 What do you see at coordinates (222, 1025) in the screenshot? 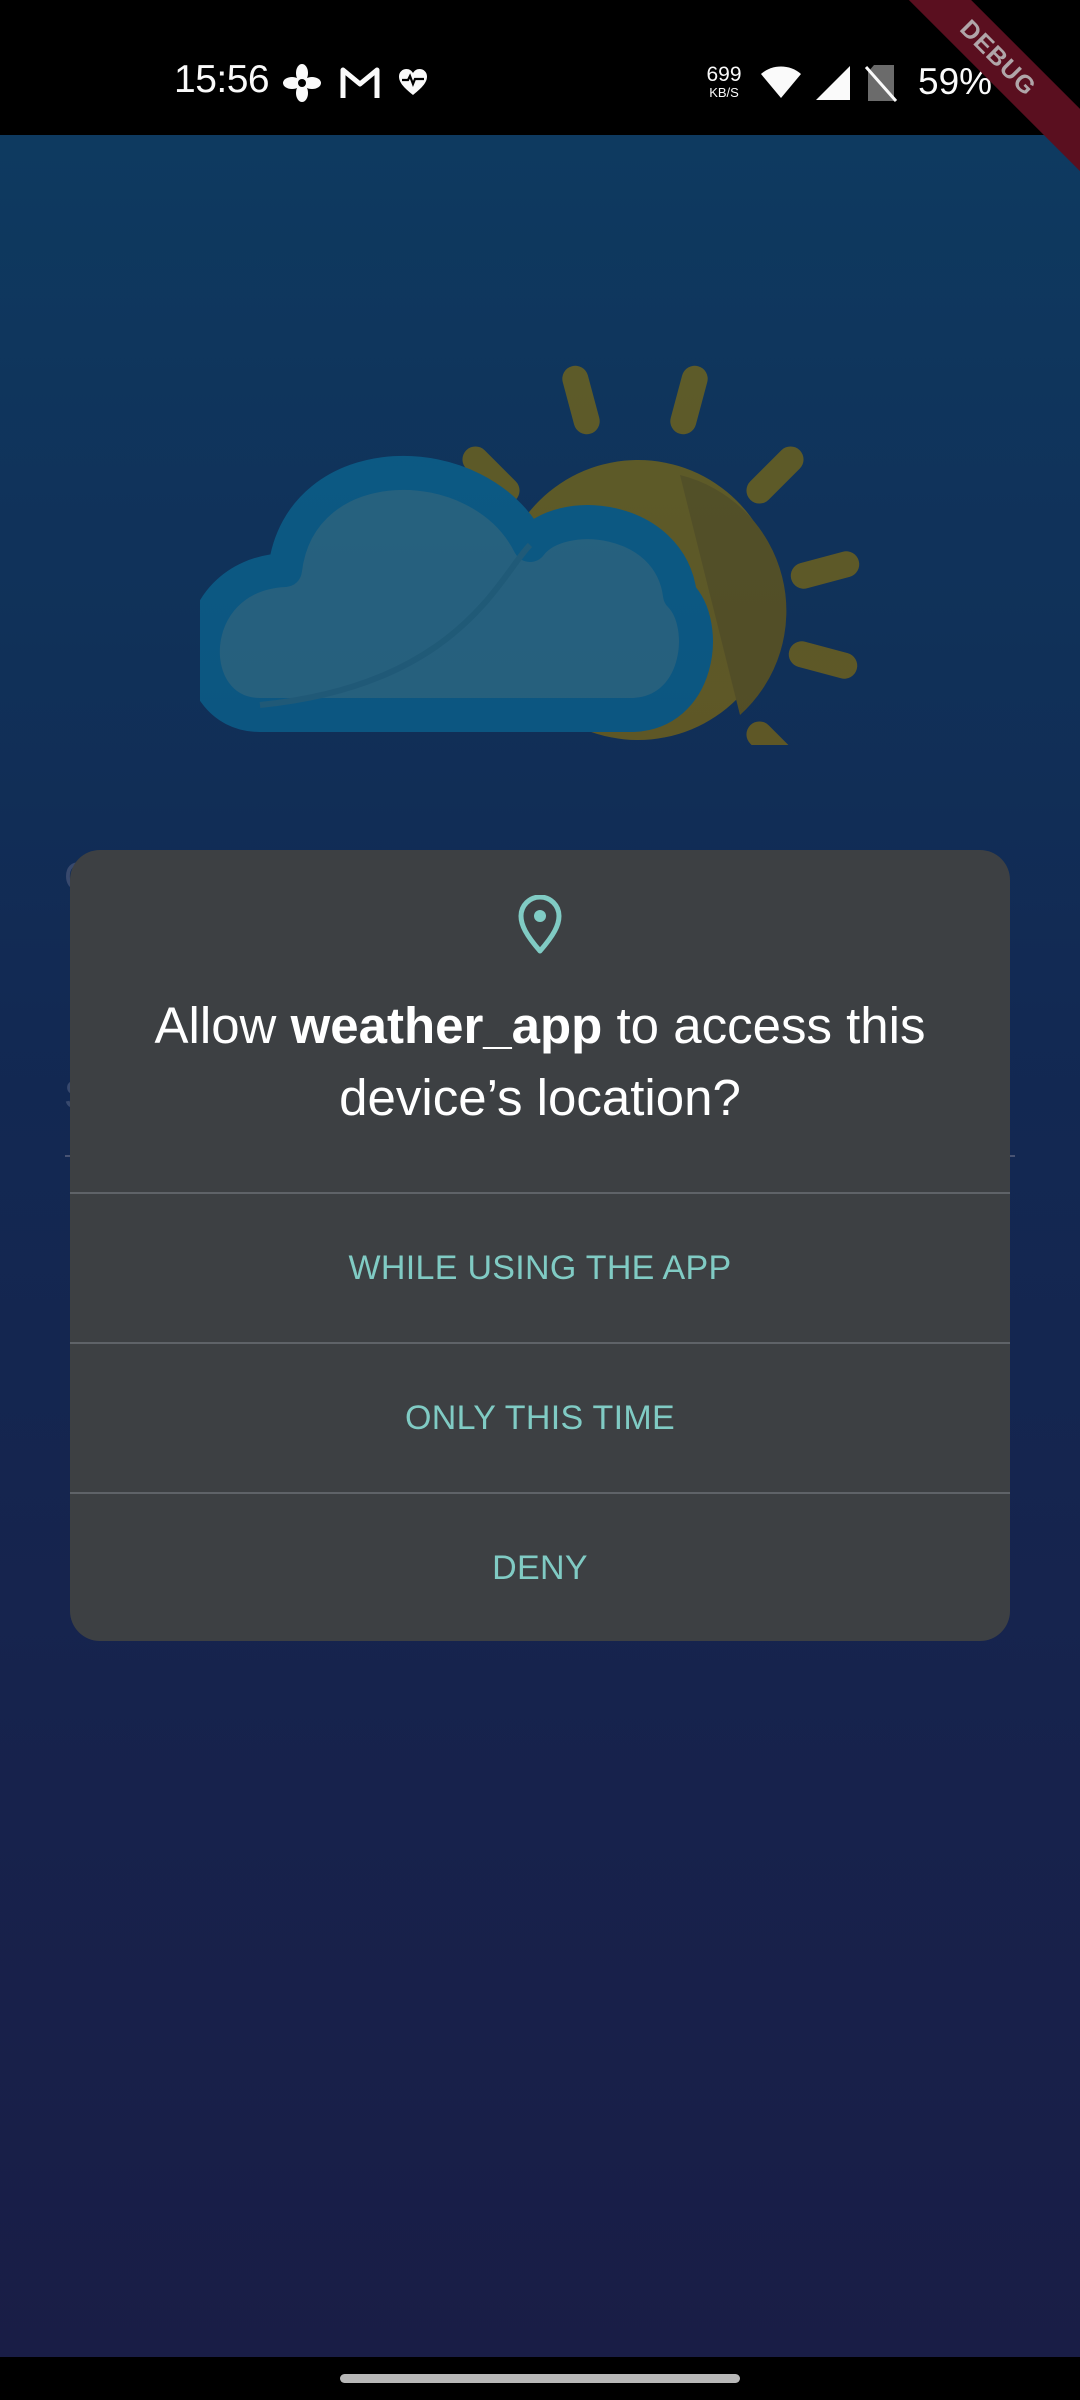
I see `dialog-title-prefix: Allow` at bounding box center [222, 1025].